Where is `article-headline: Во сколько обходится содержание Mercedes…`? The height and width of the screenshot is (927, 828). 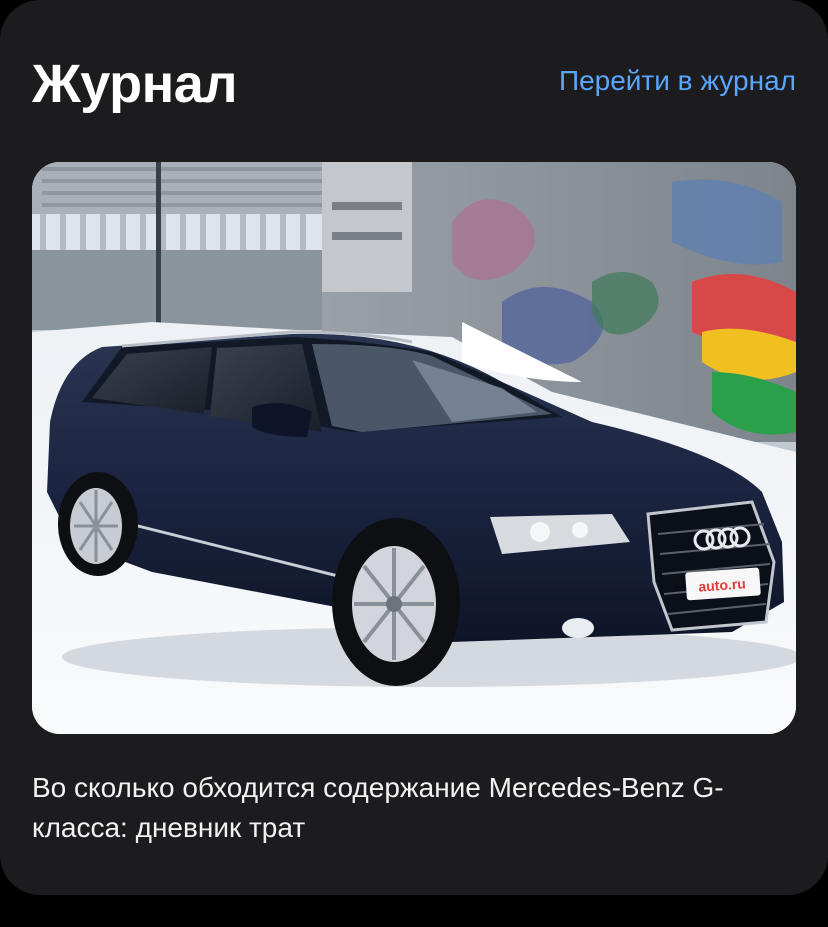 article-headline: Во сколько обходится содержание Mercedes… is located at coordinates (410, 808).